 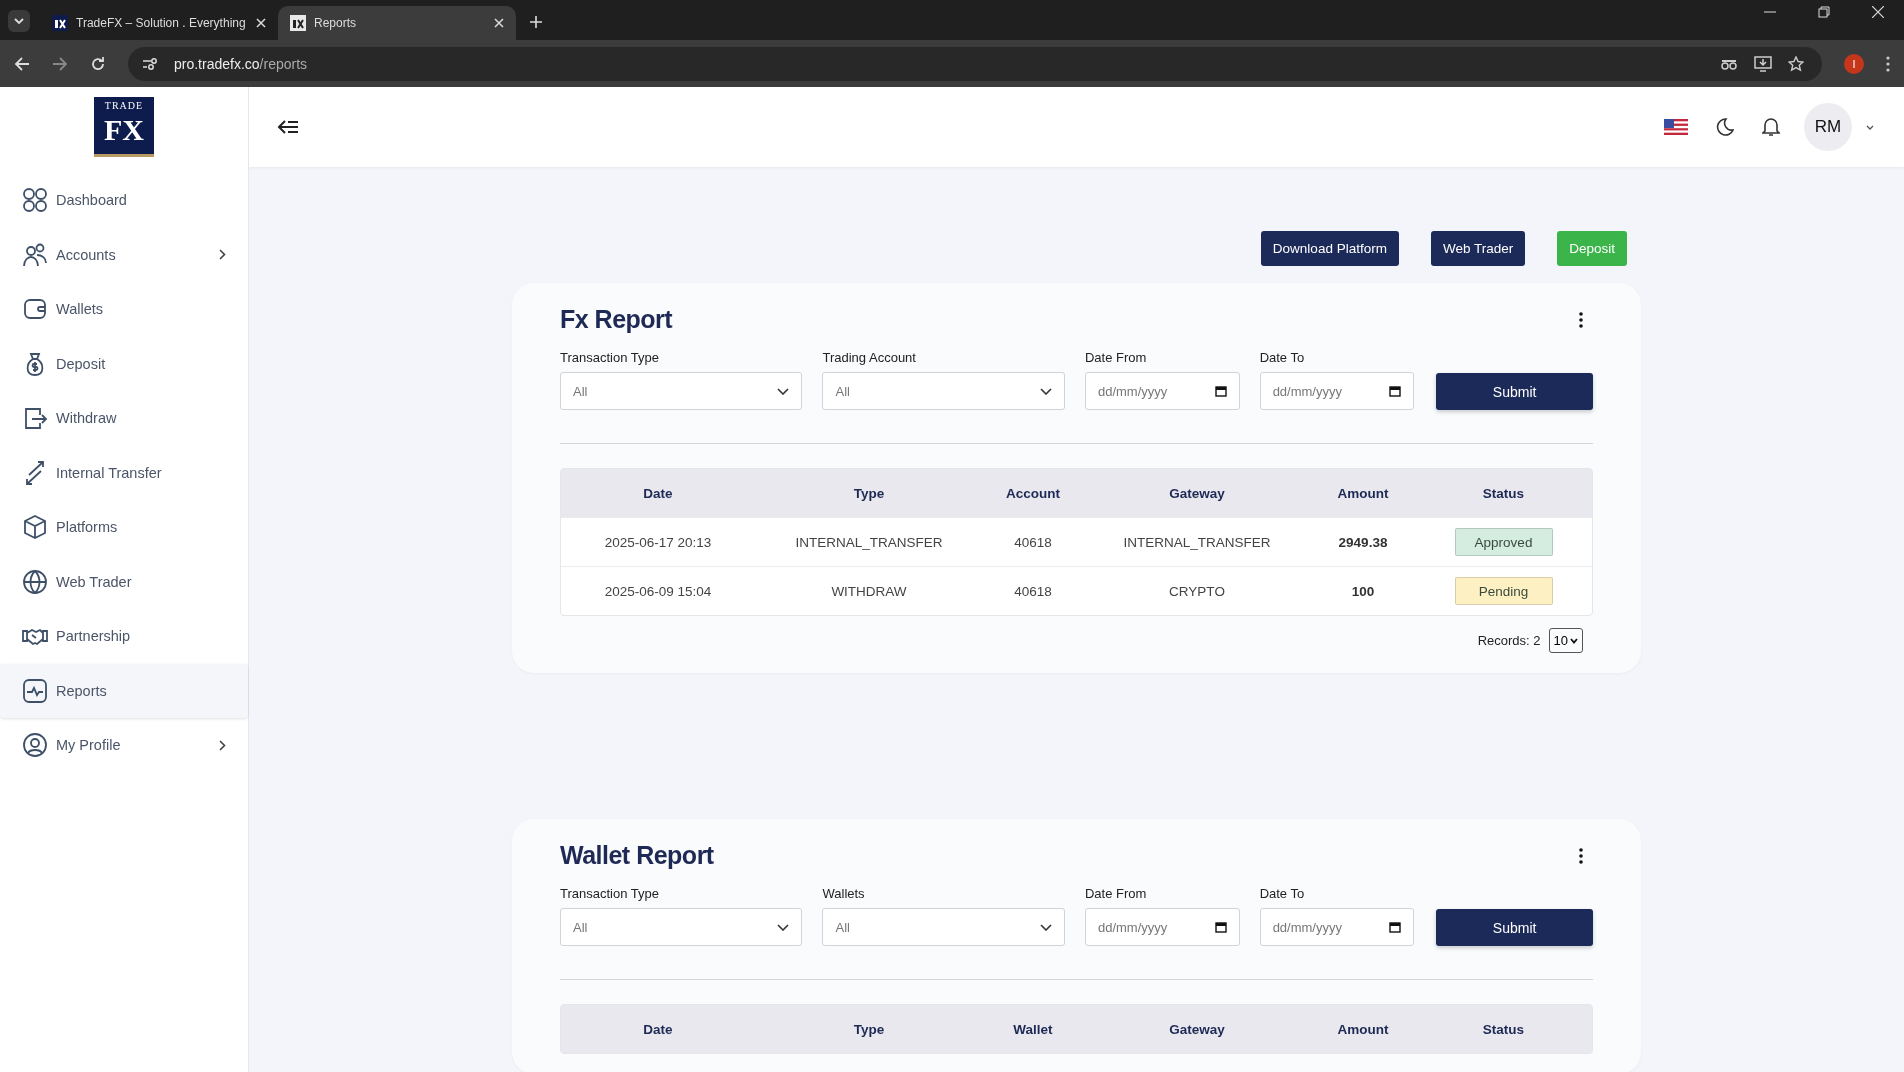 I want to click on filter-label: Date To, so click(x=1282, y=357).